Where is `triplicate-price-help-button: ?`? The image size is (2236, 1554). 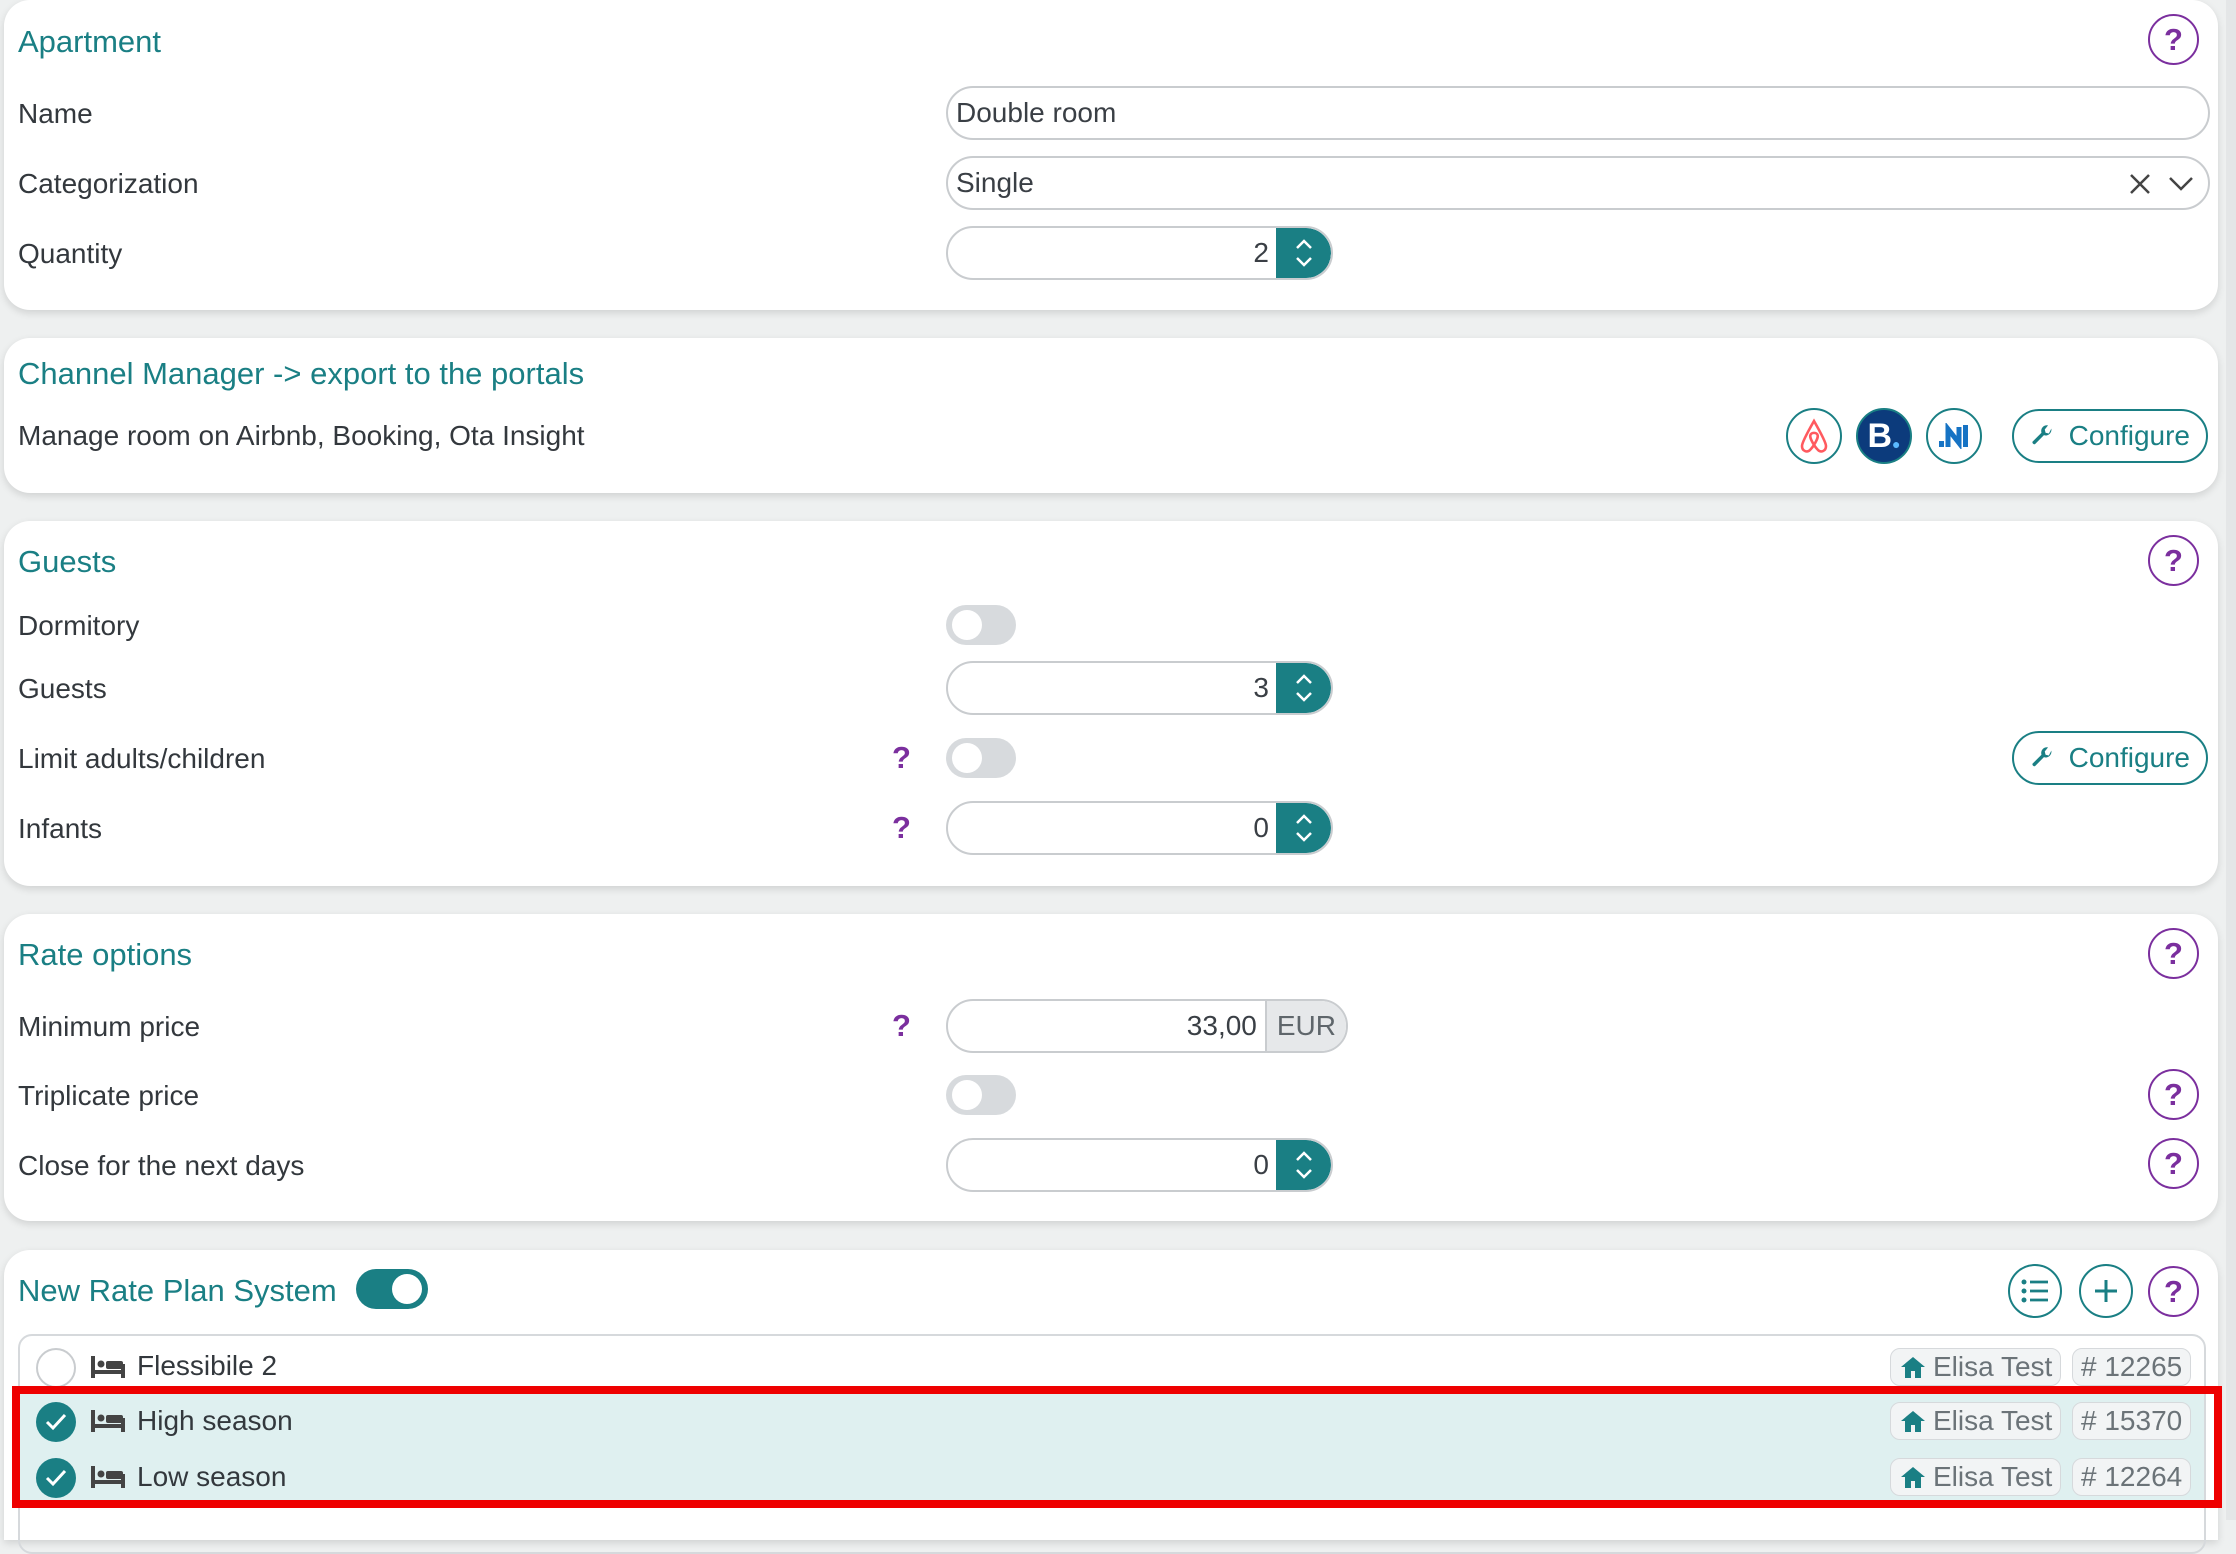 triplicate-price-help-button: ? is located at coordinates (2173, 1094).